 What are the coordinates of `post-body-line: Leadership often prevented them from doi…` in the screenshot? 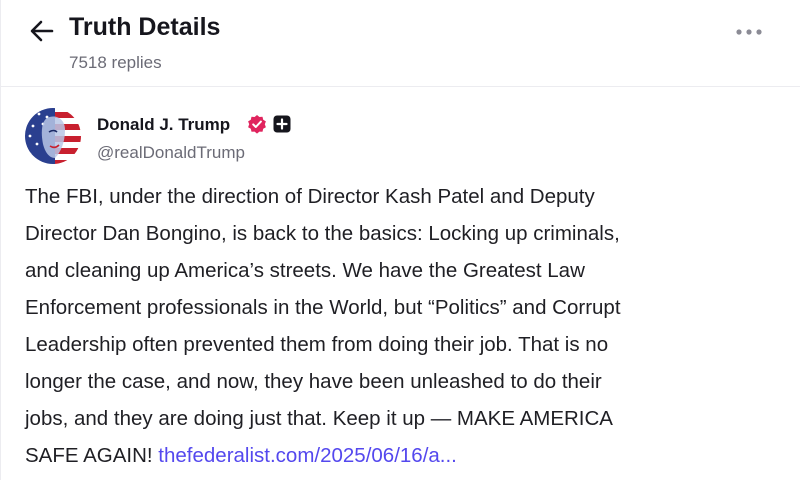 It's located at (317, 344).